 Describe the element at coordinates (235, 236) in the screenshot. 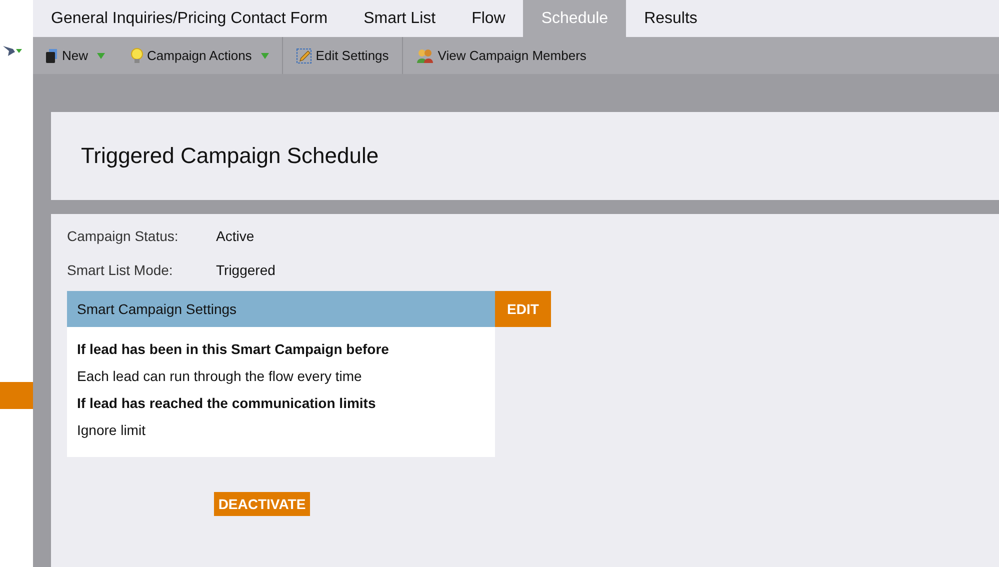

I see `field-value: Active` at that location.